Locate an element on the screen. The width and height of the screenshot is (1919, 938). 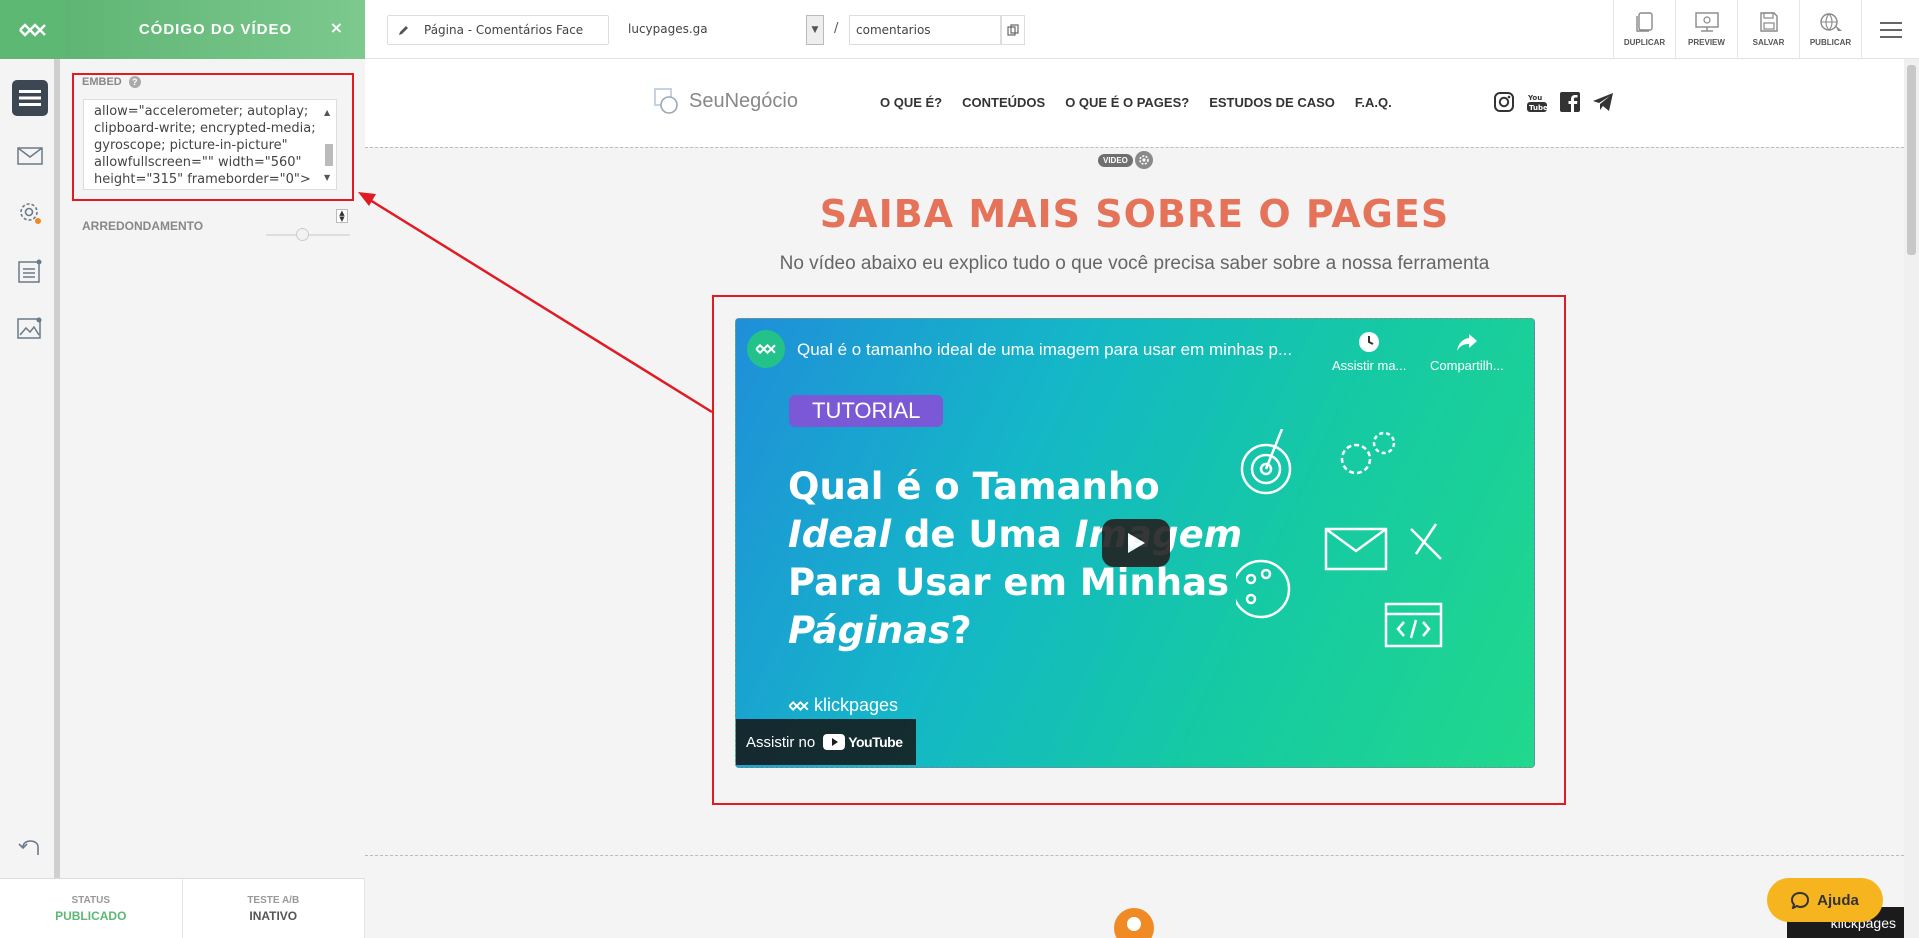
page-name-field: Página - Comentários Face is located at coordinates (498, 30).